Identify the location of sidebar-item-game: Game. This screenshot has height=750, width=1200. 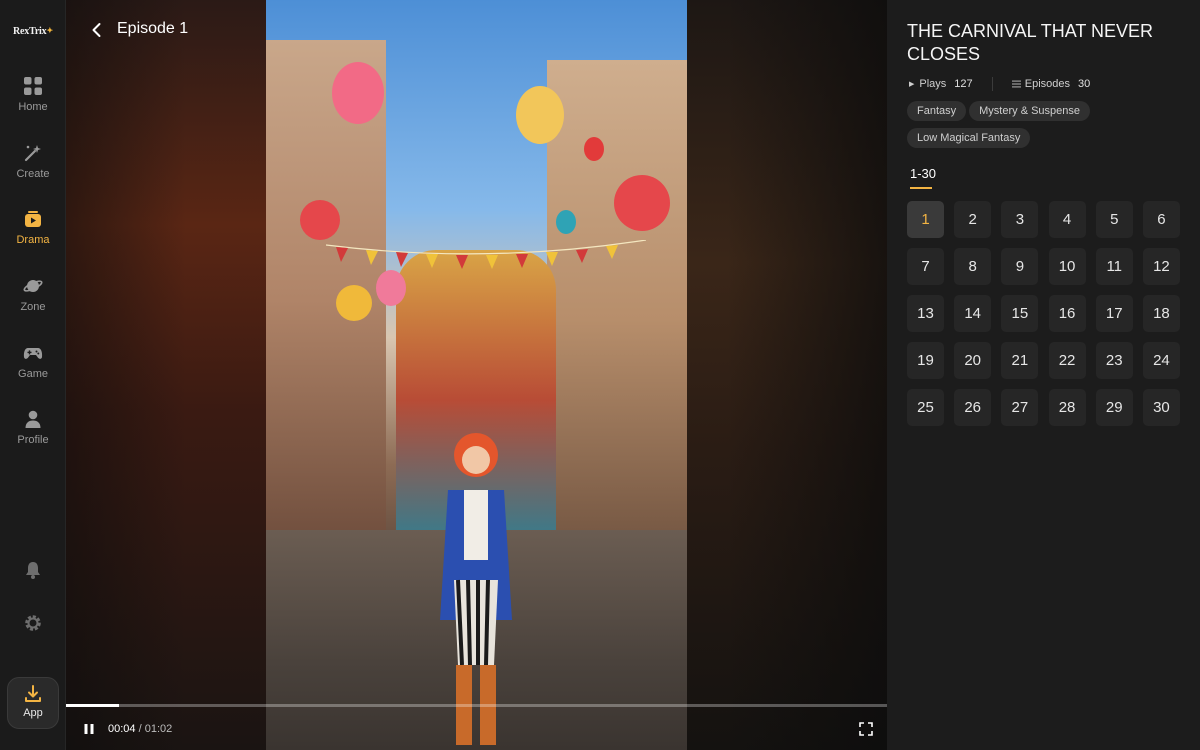
(33, 371).